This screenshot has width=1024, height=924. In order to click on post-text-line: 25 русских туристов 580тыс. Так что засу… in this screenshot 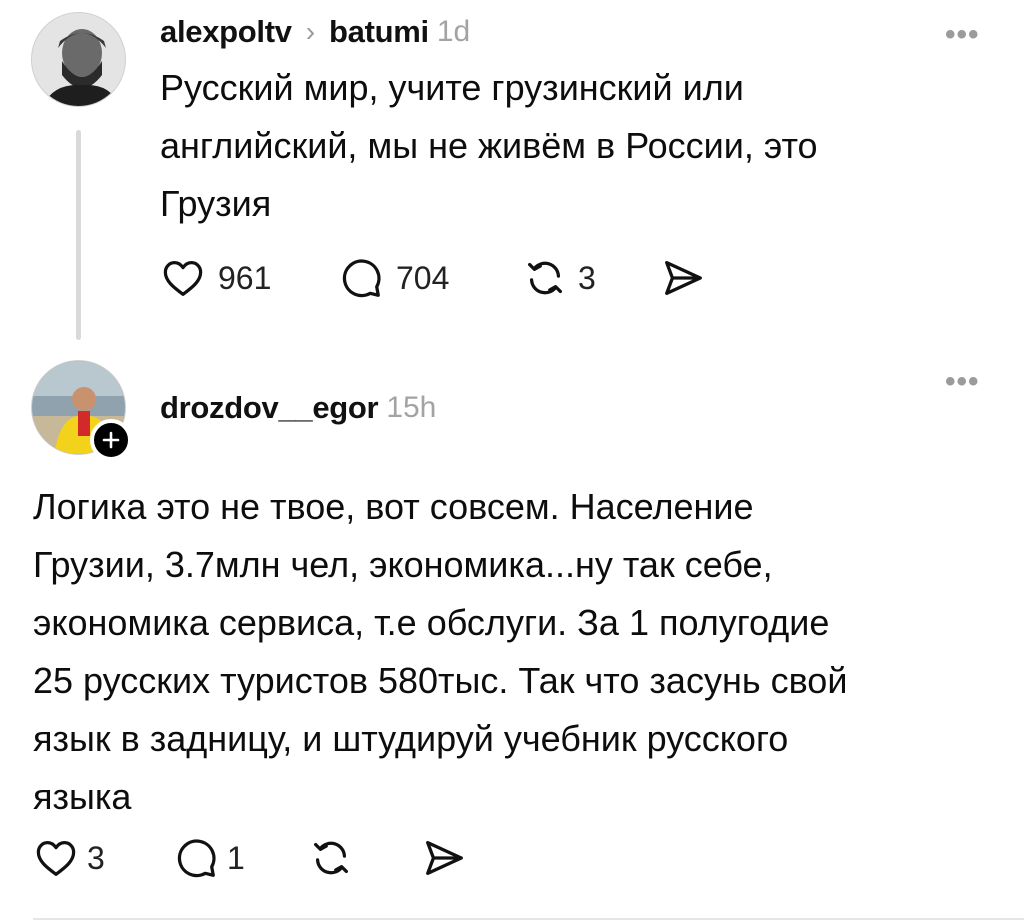, I will do `click(440, 680)`.